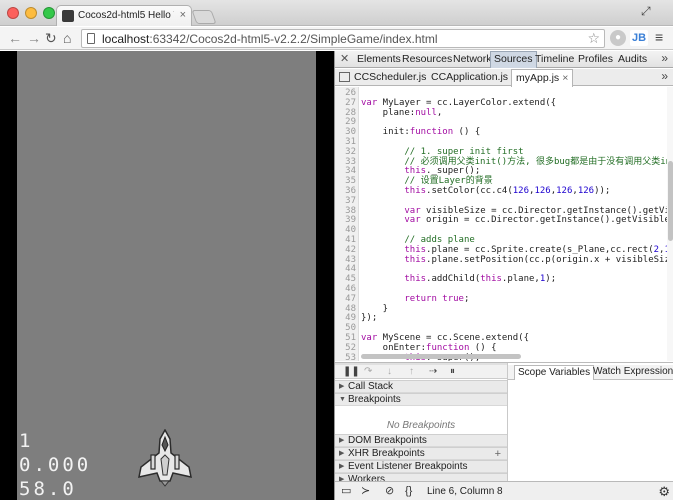  Describe the element at coordinates (664, 58) in the screenshot. I see `more-tabs-icon: »` at that location.